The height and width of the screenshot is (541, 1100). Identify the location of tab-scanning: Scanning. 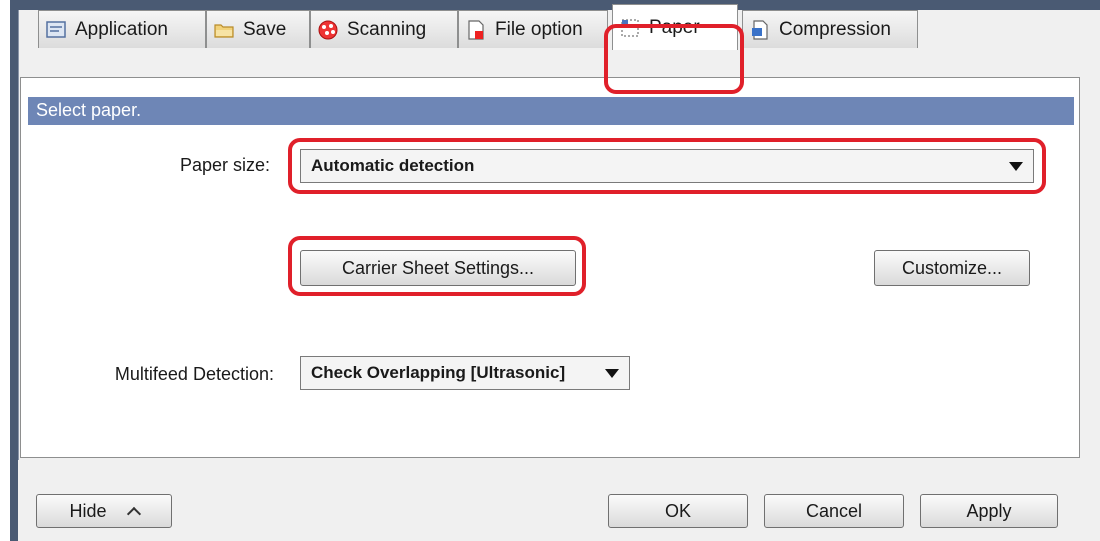
(384, 29).